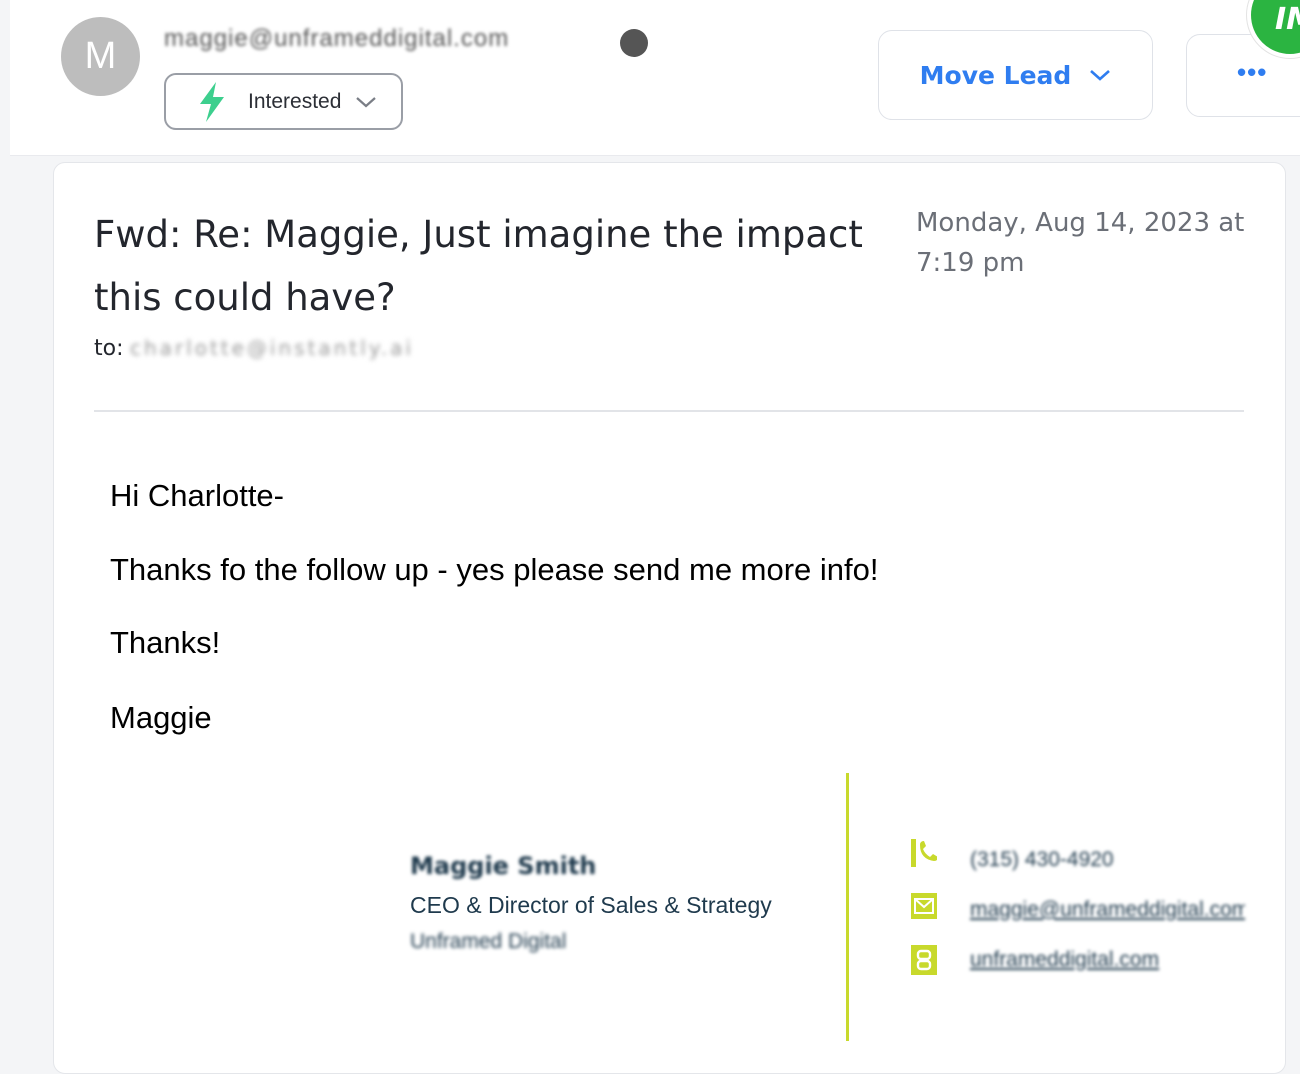  I want to click on email-signoff: Maggie, so click(161, 717).